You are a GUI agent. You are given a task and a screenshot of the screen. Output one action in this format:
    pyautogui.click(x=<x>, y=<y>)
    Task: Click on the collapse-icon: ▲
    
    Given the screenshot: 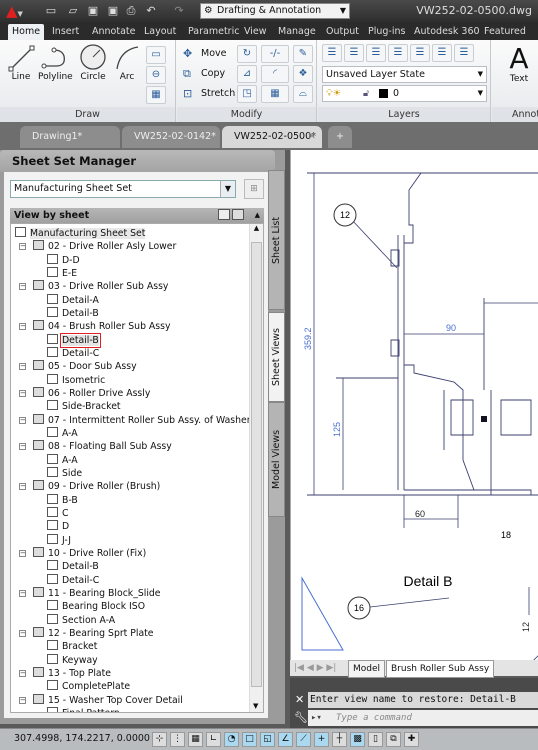 What is the action you would take?
    pyautogui.click(x=257, y=215)
    